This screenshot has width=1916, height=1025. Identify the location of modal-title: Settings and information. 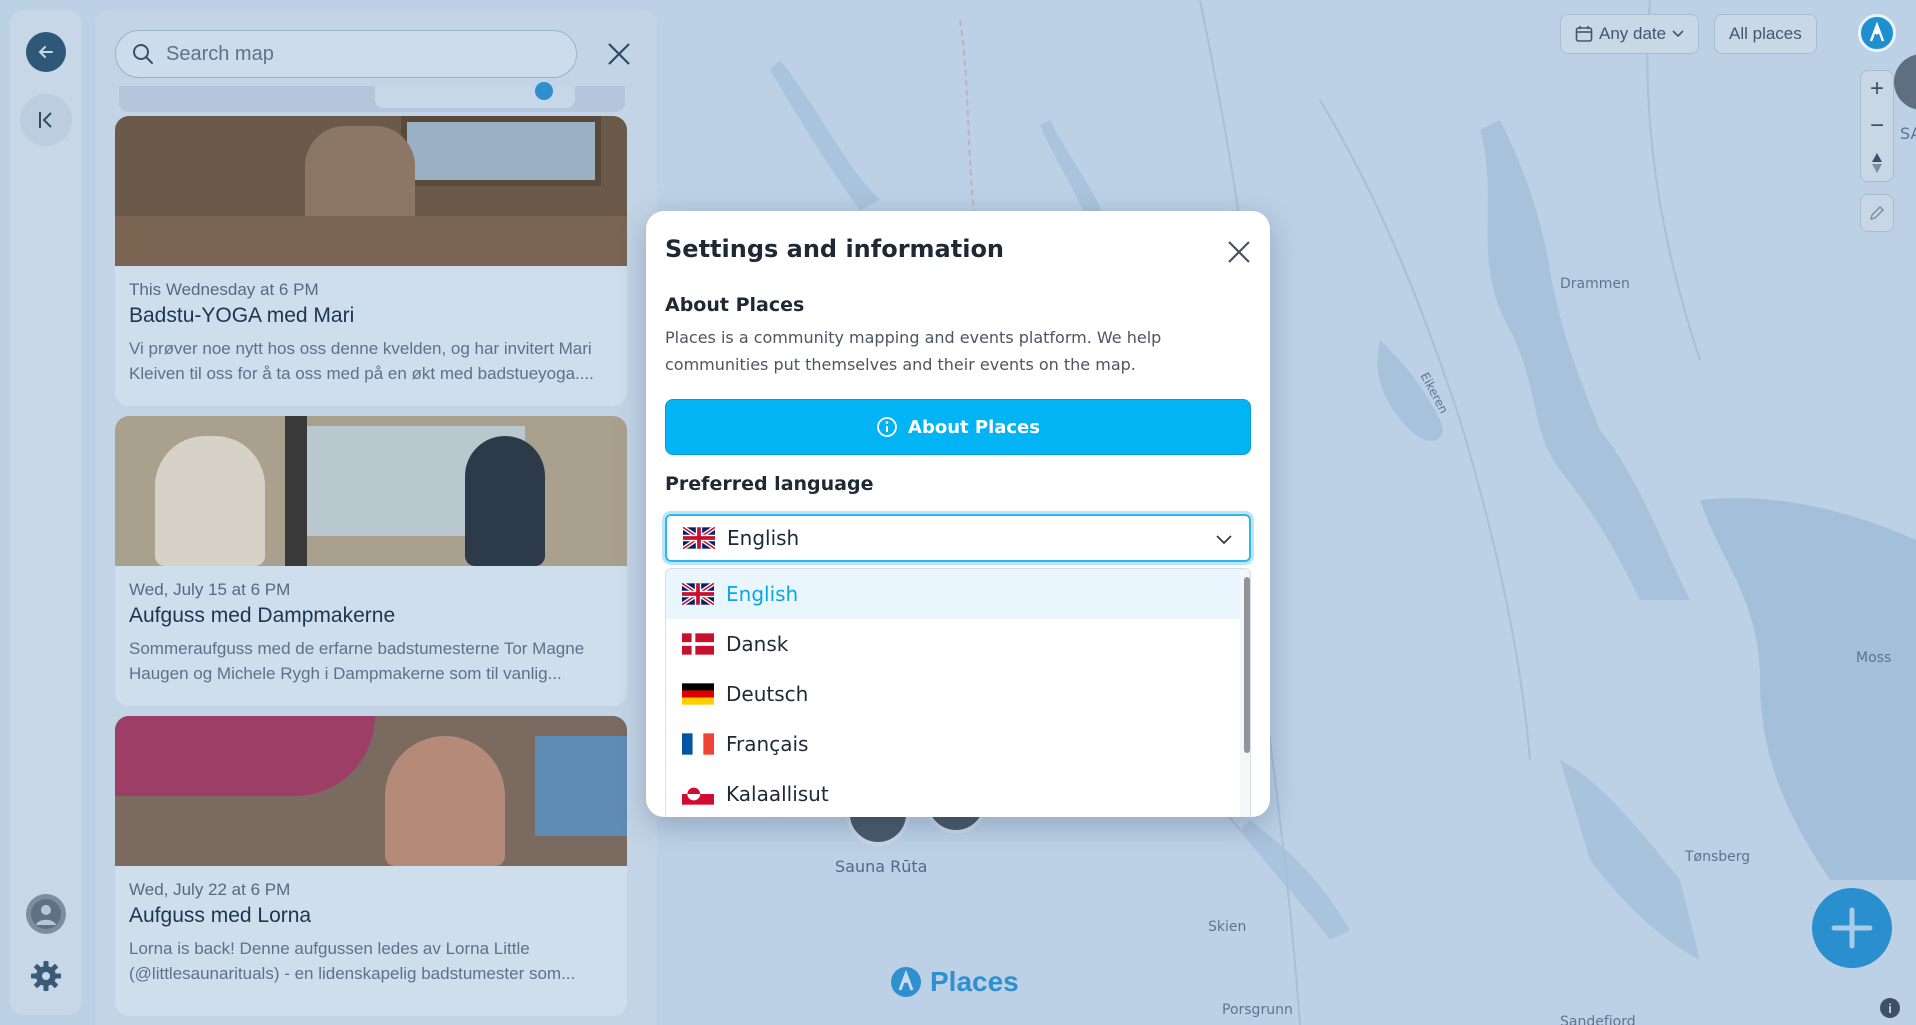
(835, 249).